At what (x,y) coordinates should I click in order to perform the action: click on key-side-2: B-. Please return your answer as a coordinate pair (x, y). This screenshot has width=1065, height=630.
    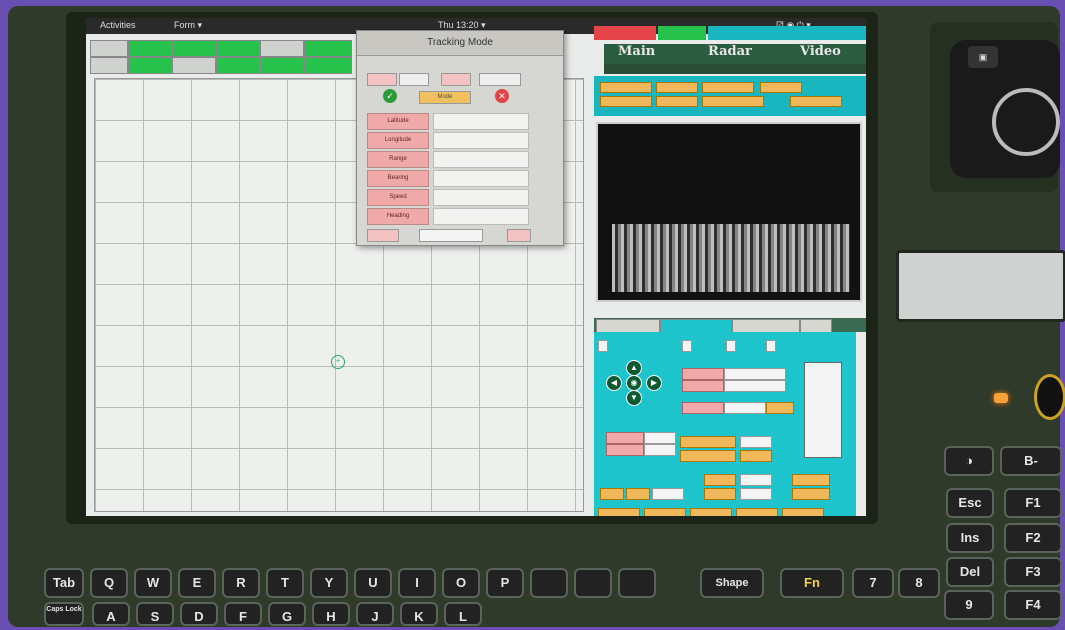
    Looking at the image, I should click on (1031, 461).